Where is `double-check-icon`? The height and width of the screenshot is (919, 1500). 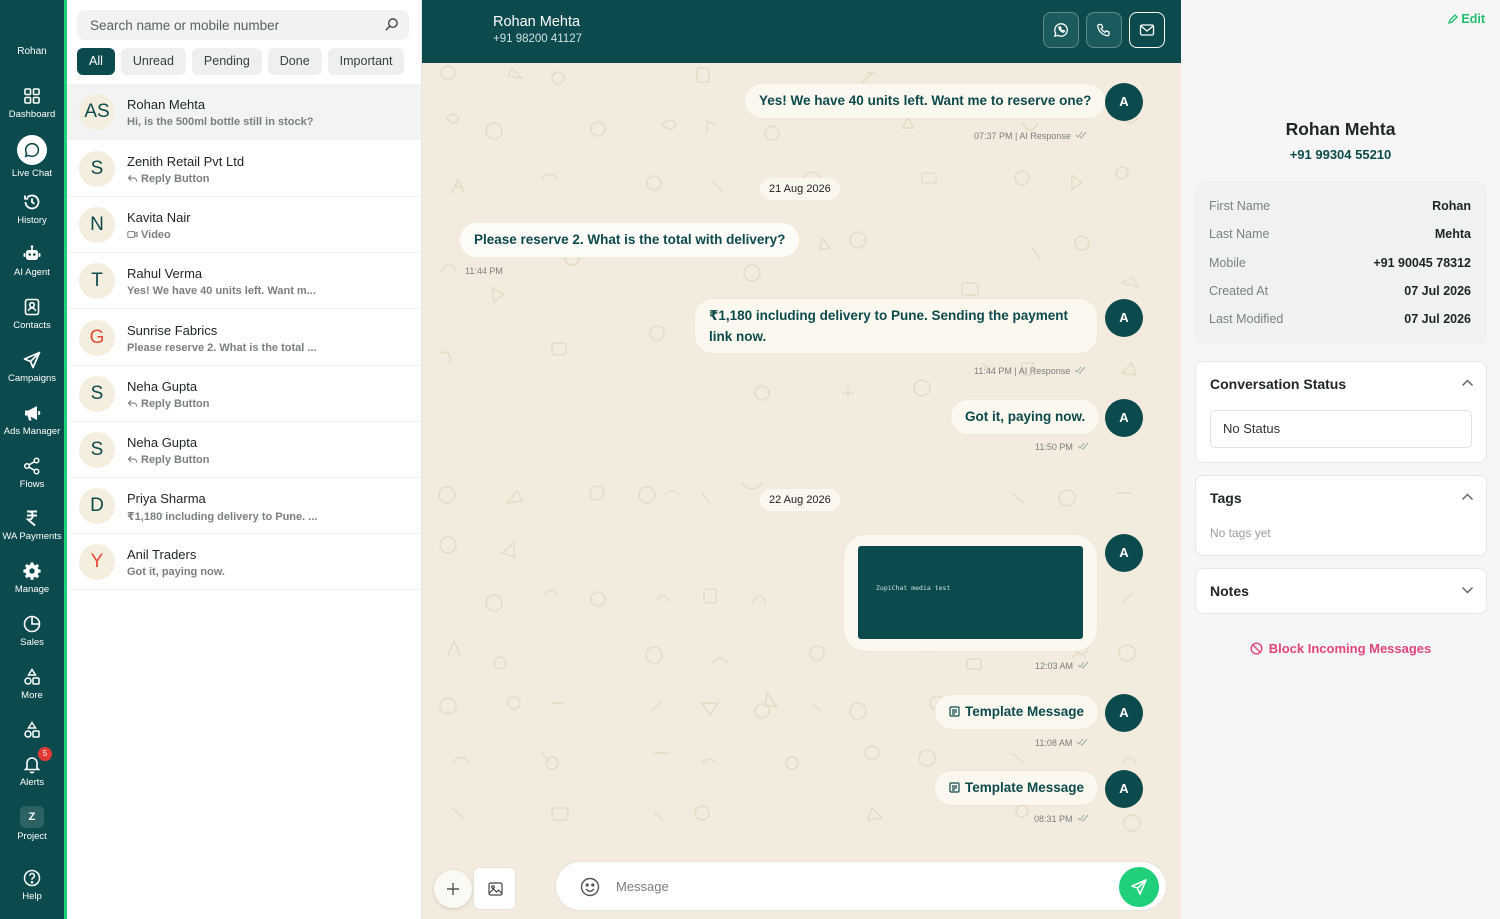 double-check-icon is located at coordinates (1082, 742).